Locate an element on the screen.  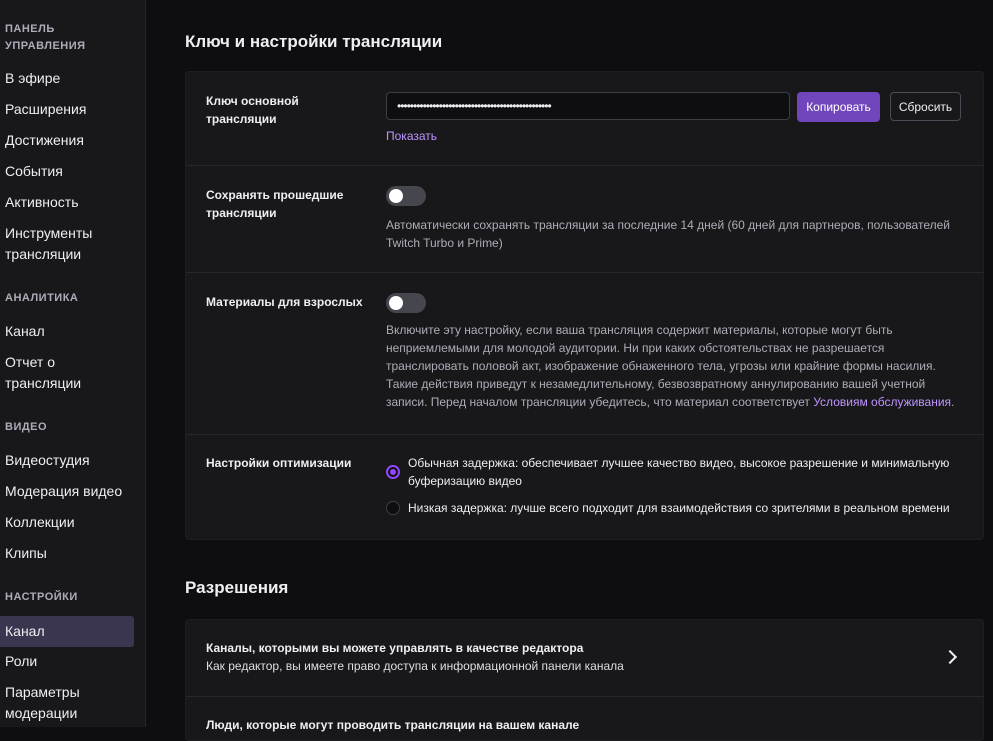
mature-content-toggle is located at coordinates (406, 303).